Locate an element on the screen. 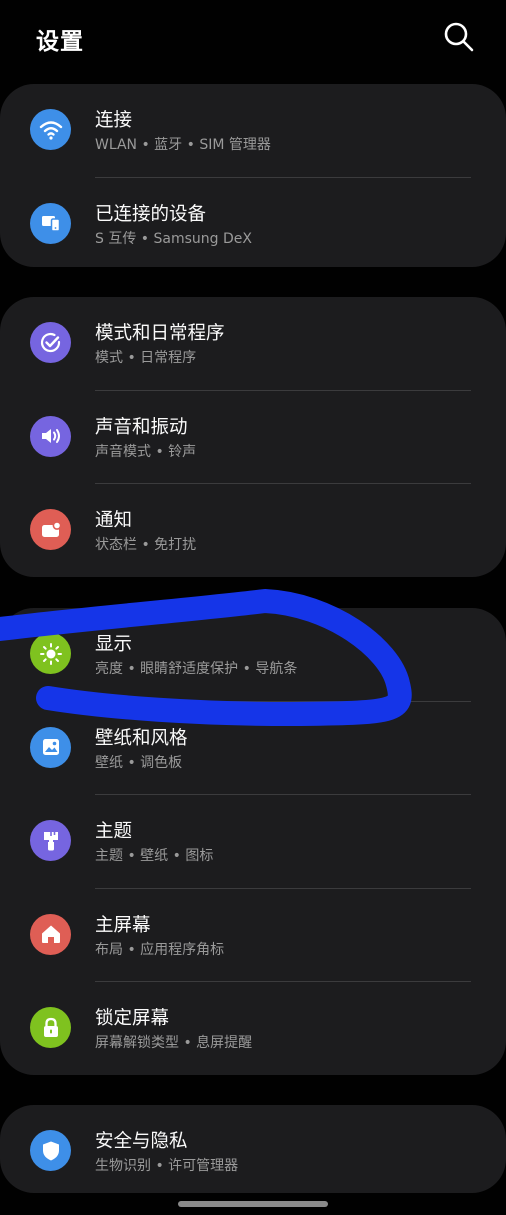  settings-item-label: 已连接的设备 is located at coordinates (151, 214).